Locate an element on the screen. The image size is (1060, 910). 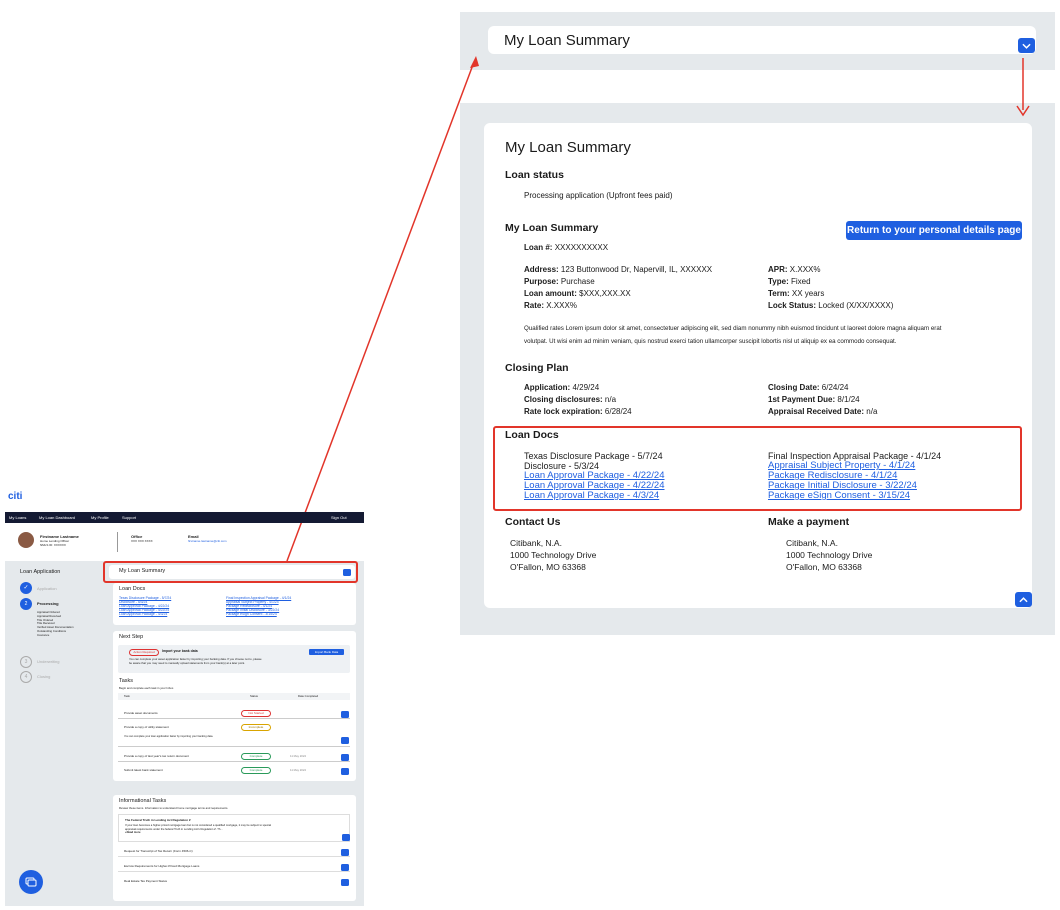
step-4: 4 is located at coordinates (26, 677).